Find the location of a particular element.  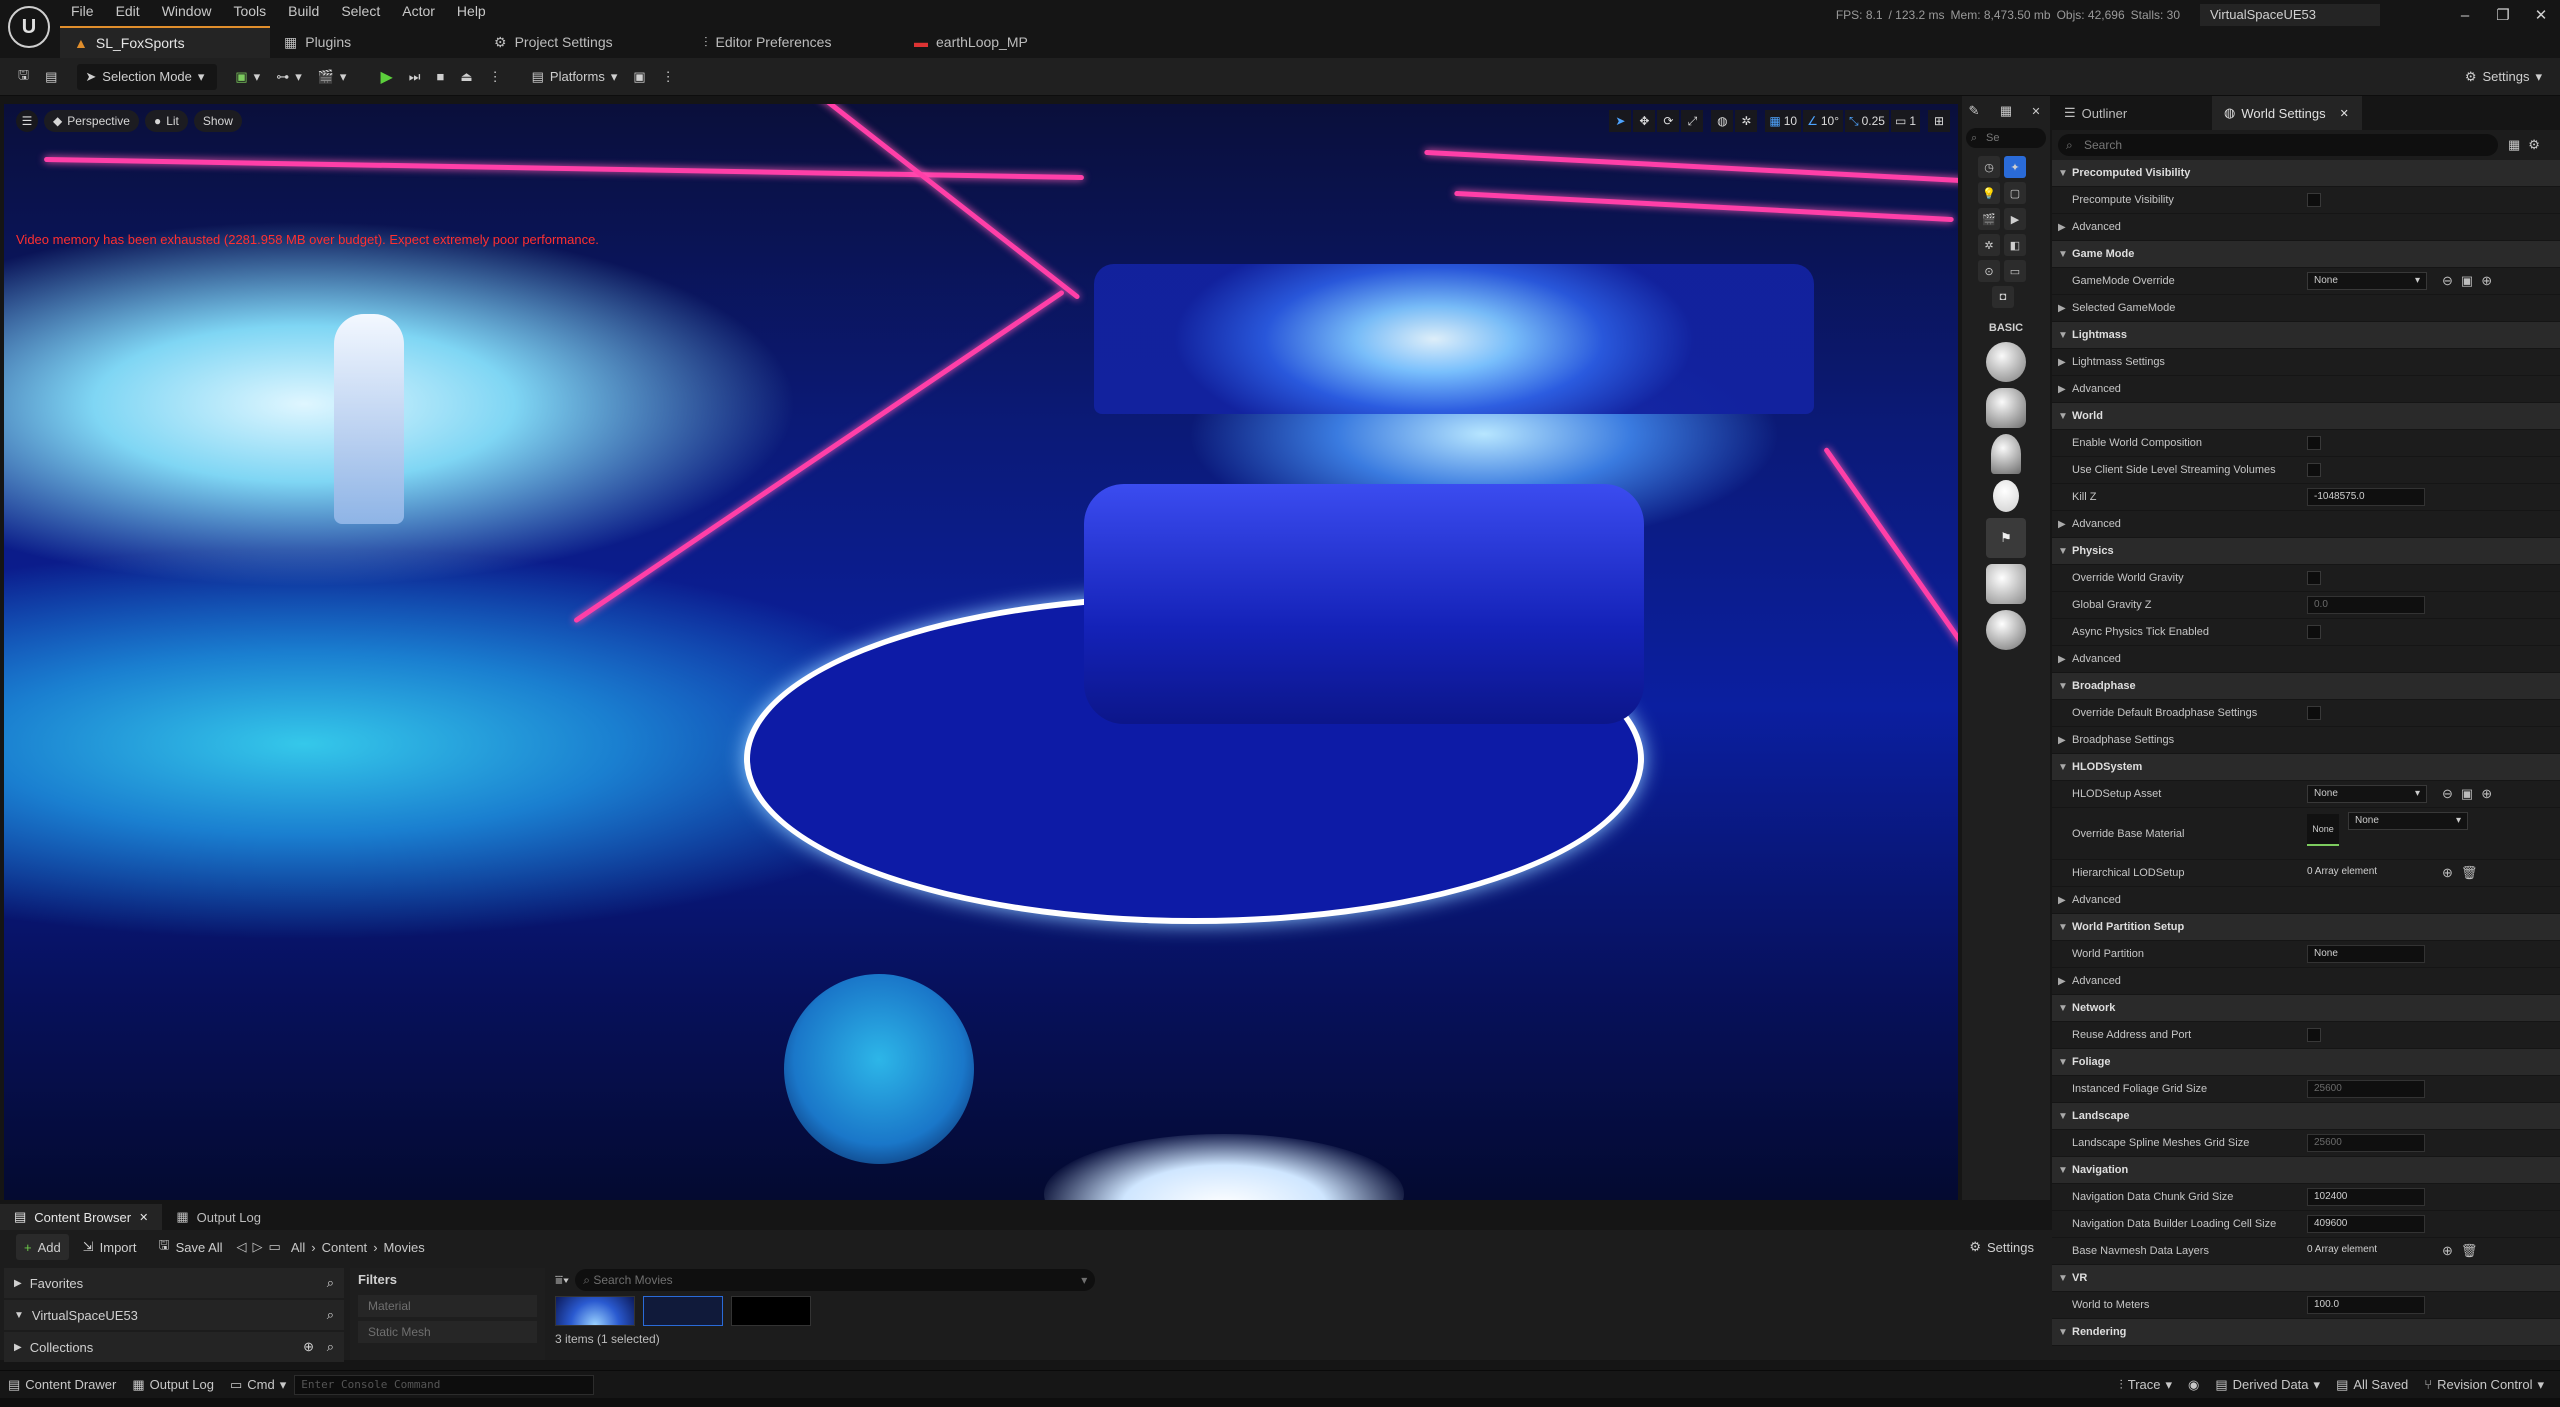

breadcrumb-all: All is located at coordinates (298, 1247).